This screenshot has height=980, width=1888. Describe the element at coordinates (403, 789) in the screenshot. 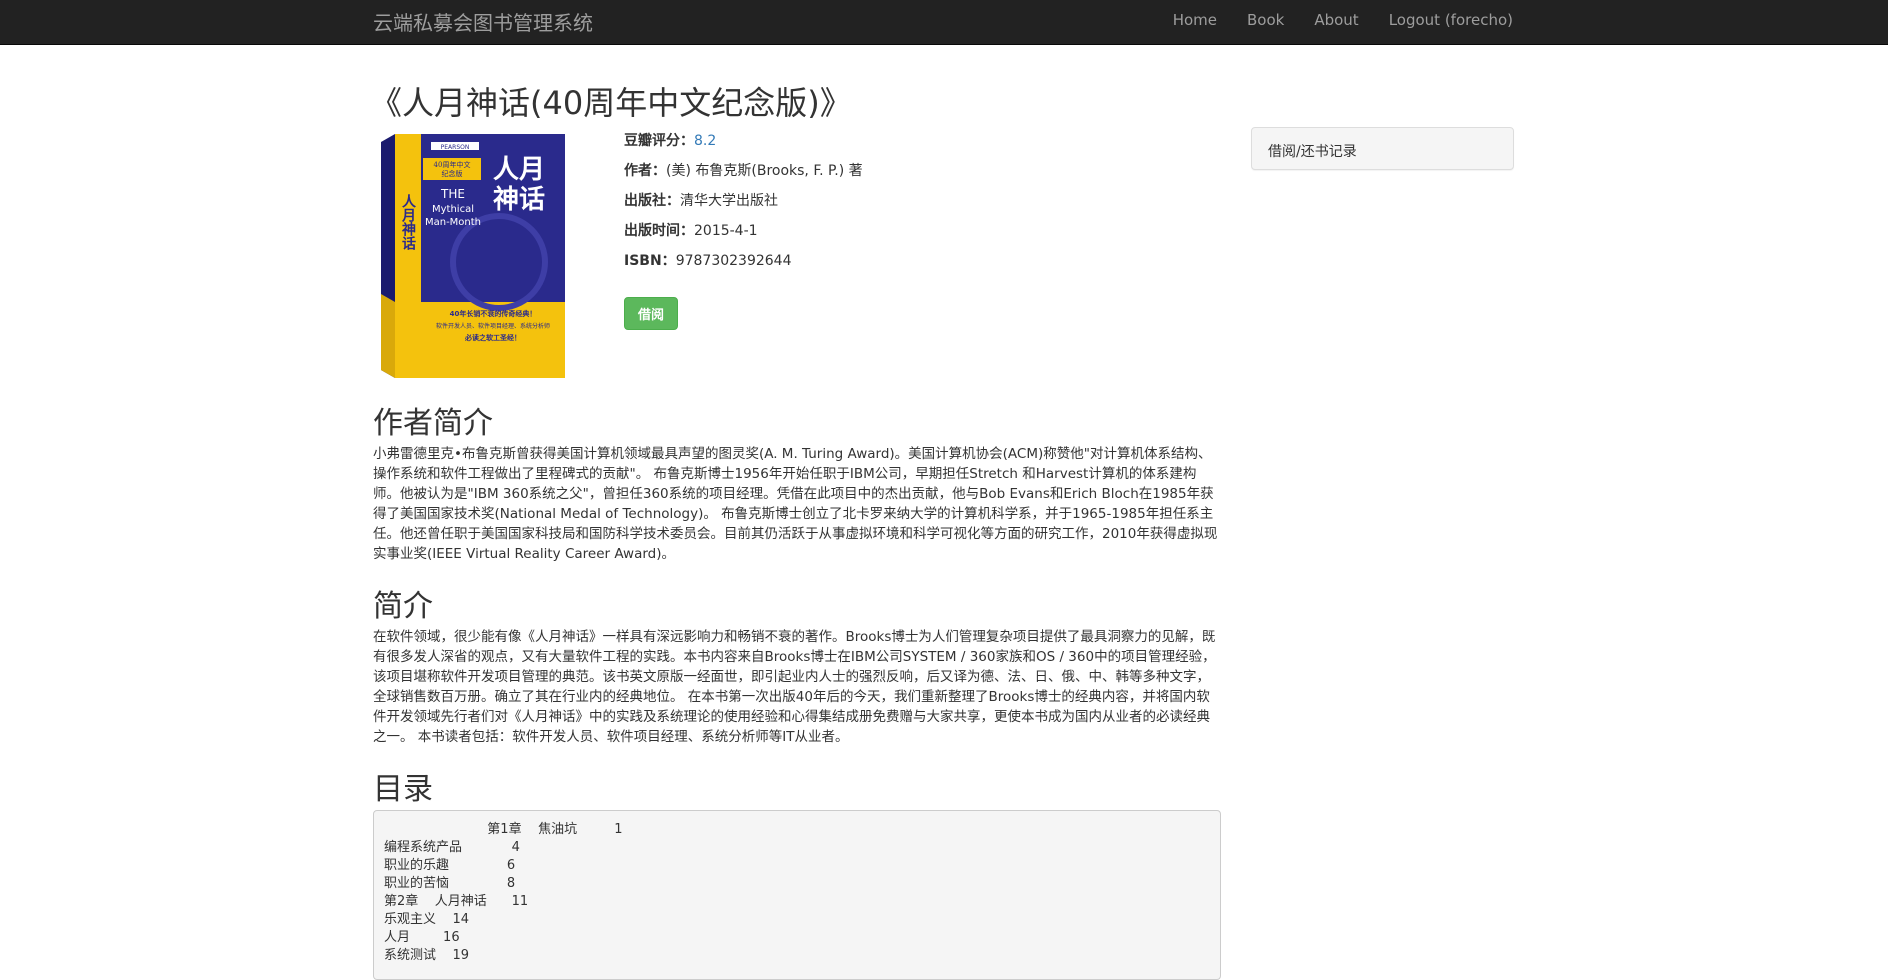

I see `toc-heading: 目录` at that location.